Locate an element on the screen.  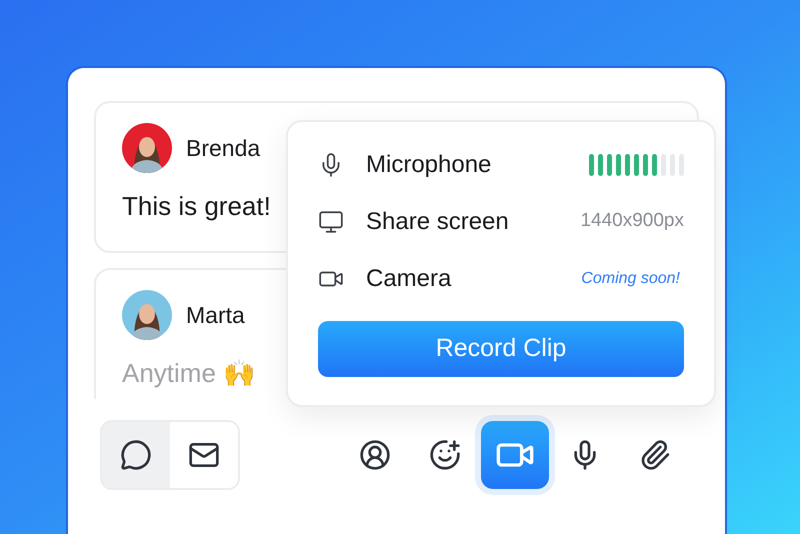
sender-name: Brenda is located at coordinates (223, 148).